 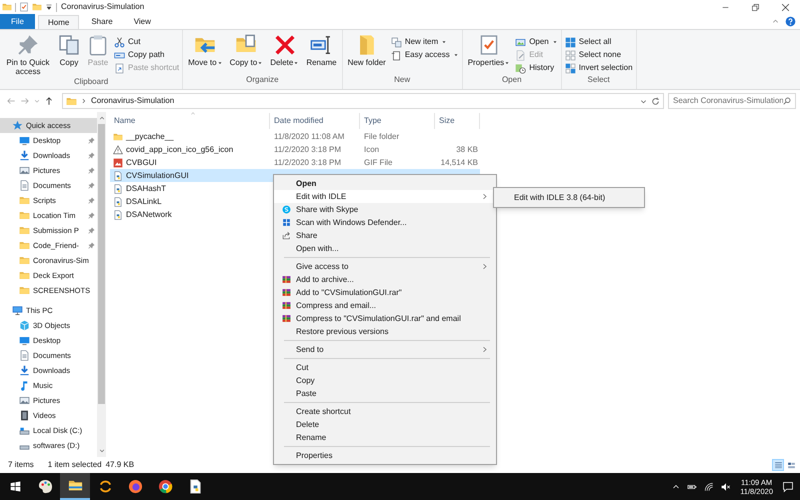 What do you see at coordinates (378, 162) in the screenshot?
I see `type-cell: GIF File` at bounding box center [378, 162].